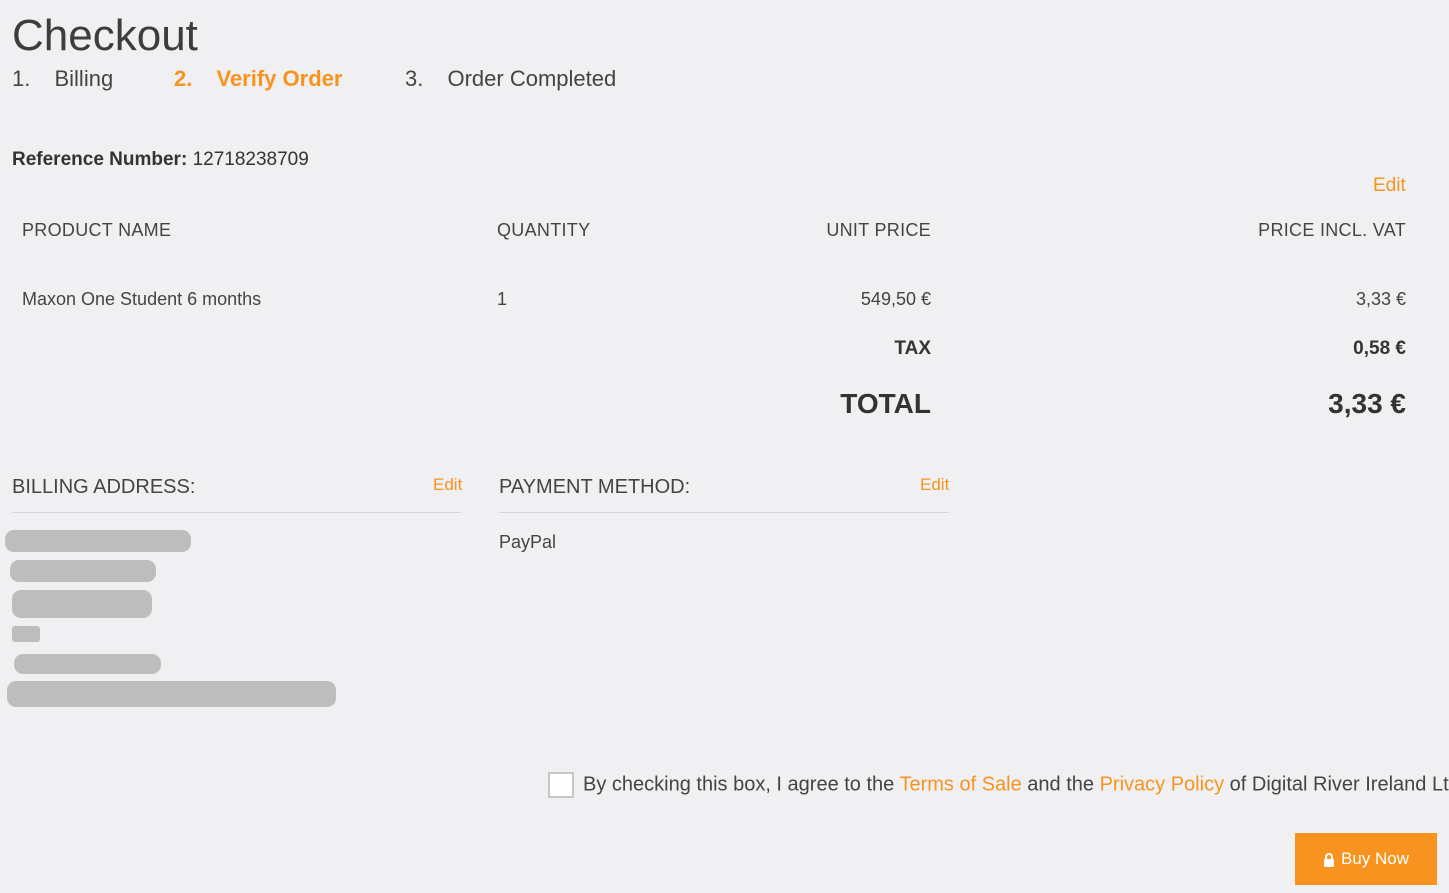 The image size is (1449, 893). I want to click on buy-now-label: Buy Now, so click(1375, 858).